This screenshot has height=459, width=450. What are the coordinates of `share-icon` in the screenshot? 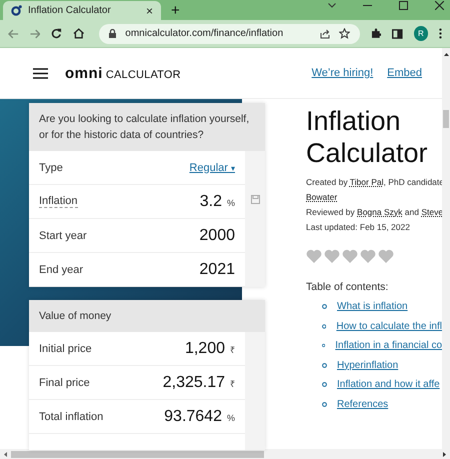 It's located at (325, 33).